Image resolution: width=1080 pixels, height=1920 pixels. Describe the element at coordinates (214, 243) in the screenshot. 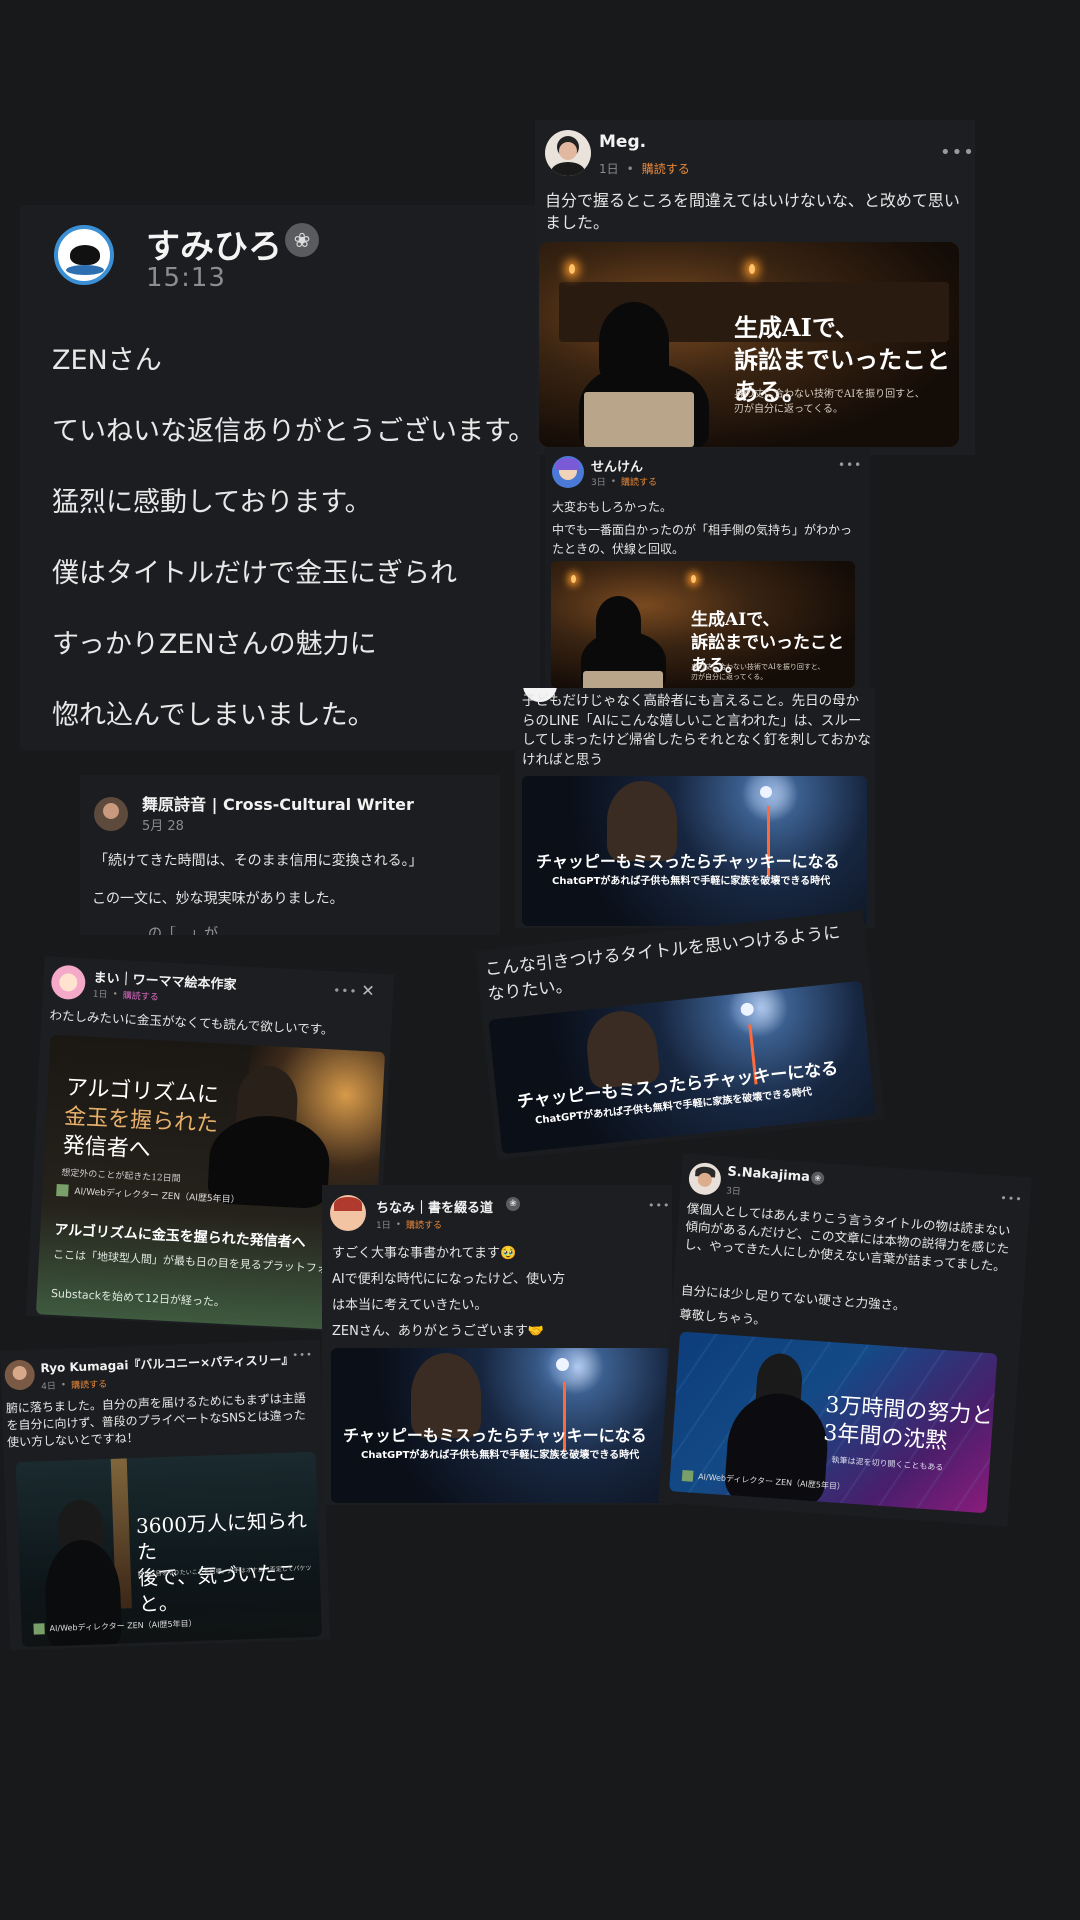

I see `sender-name: すみひろ` at that location.